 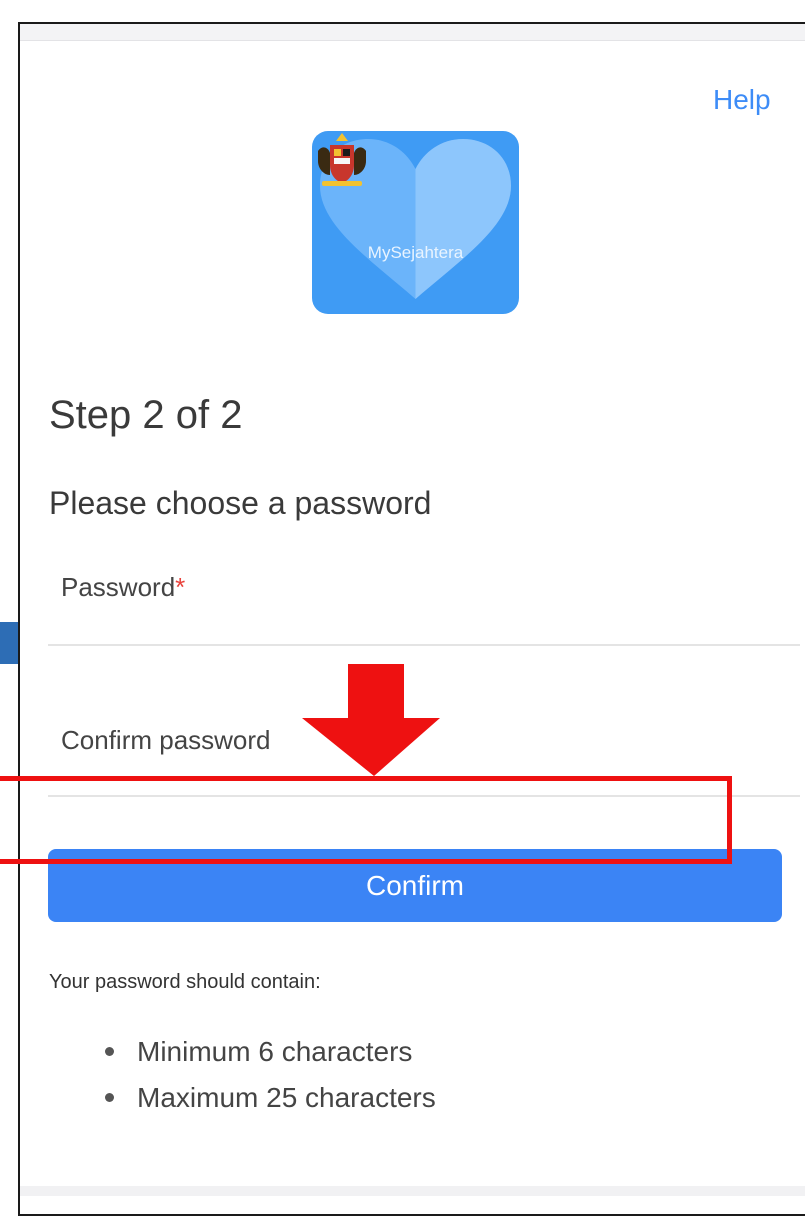 What do you see at coordinates (118, 587) in the screenshot?
I see `password-label-text: Password` at bounding box center [118, 587].